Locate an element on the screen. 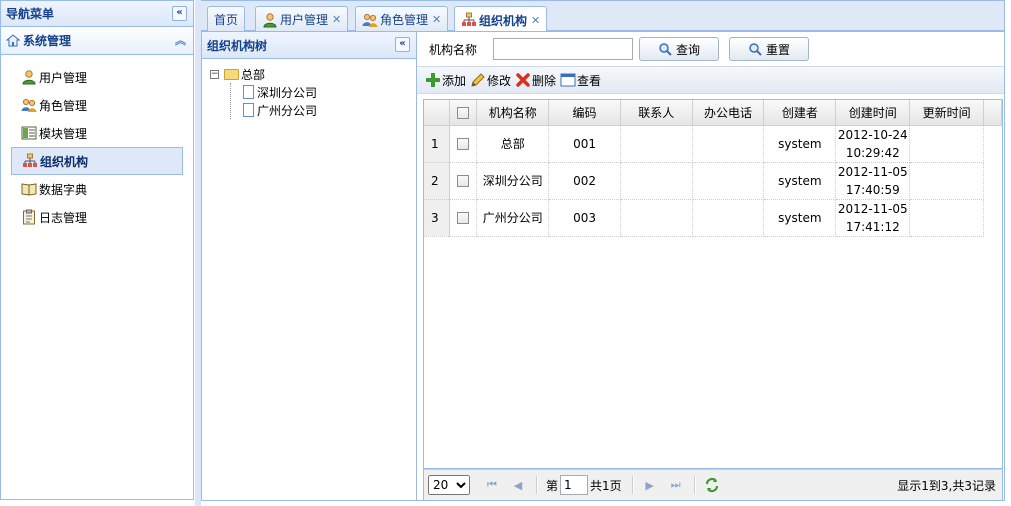 Image resolution: width=1011 pixels, height=506 pixels. nav-item-org: 组织机构 is located at coordinates (97, 161).